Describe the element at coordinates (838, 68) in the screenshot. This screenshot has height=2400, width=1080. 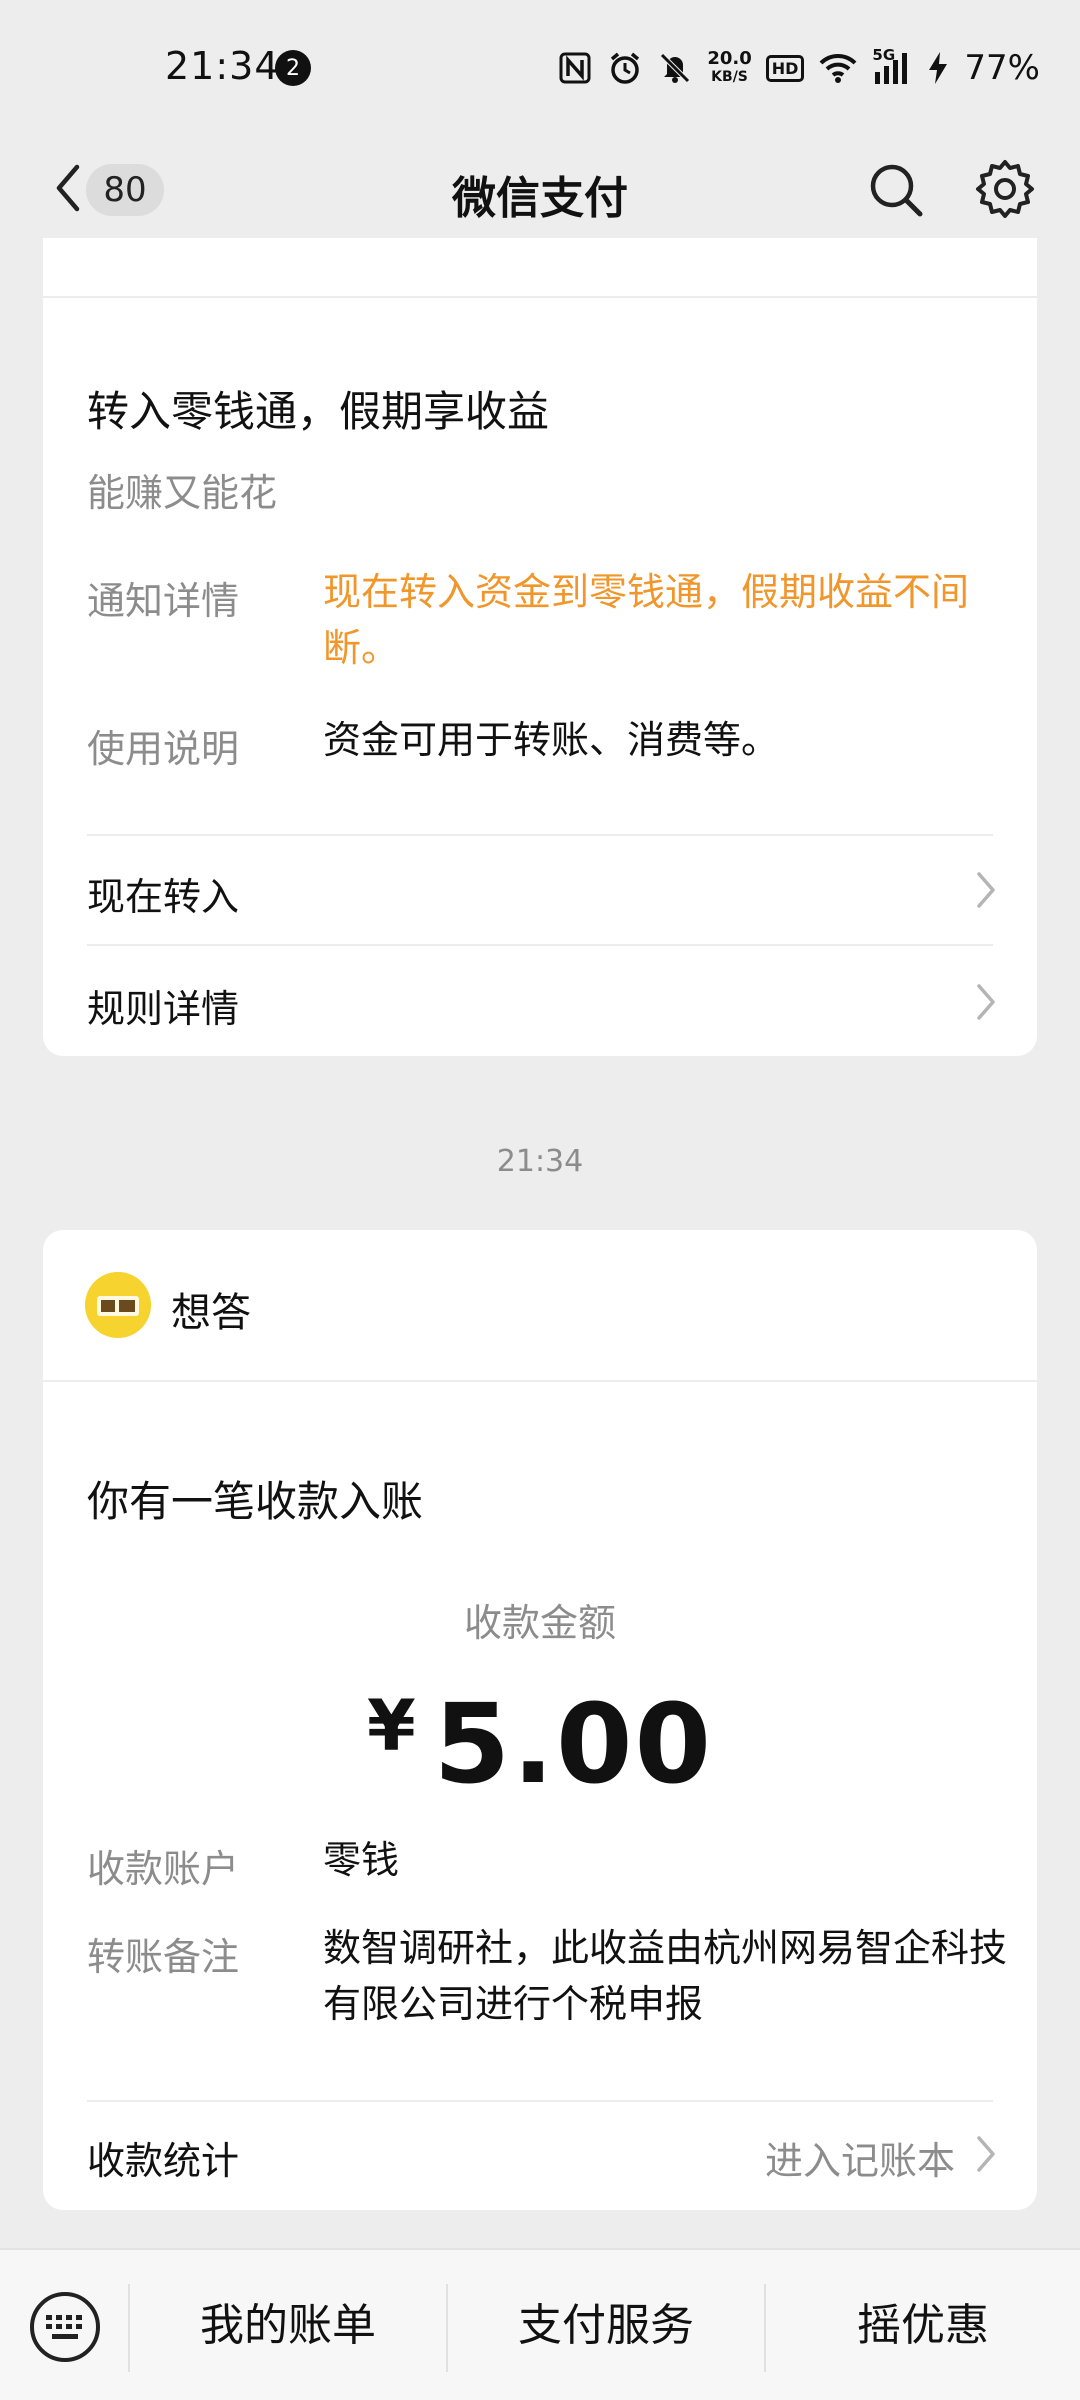
I see `wifi-icon` at that location.